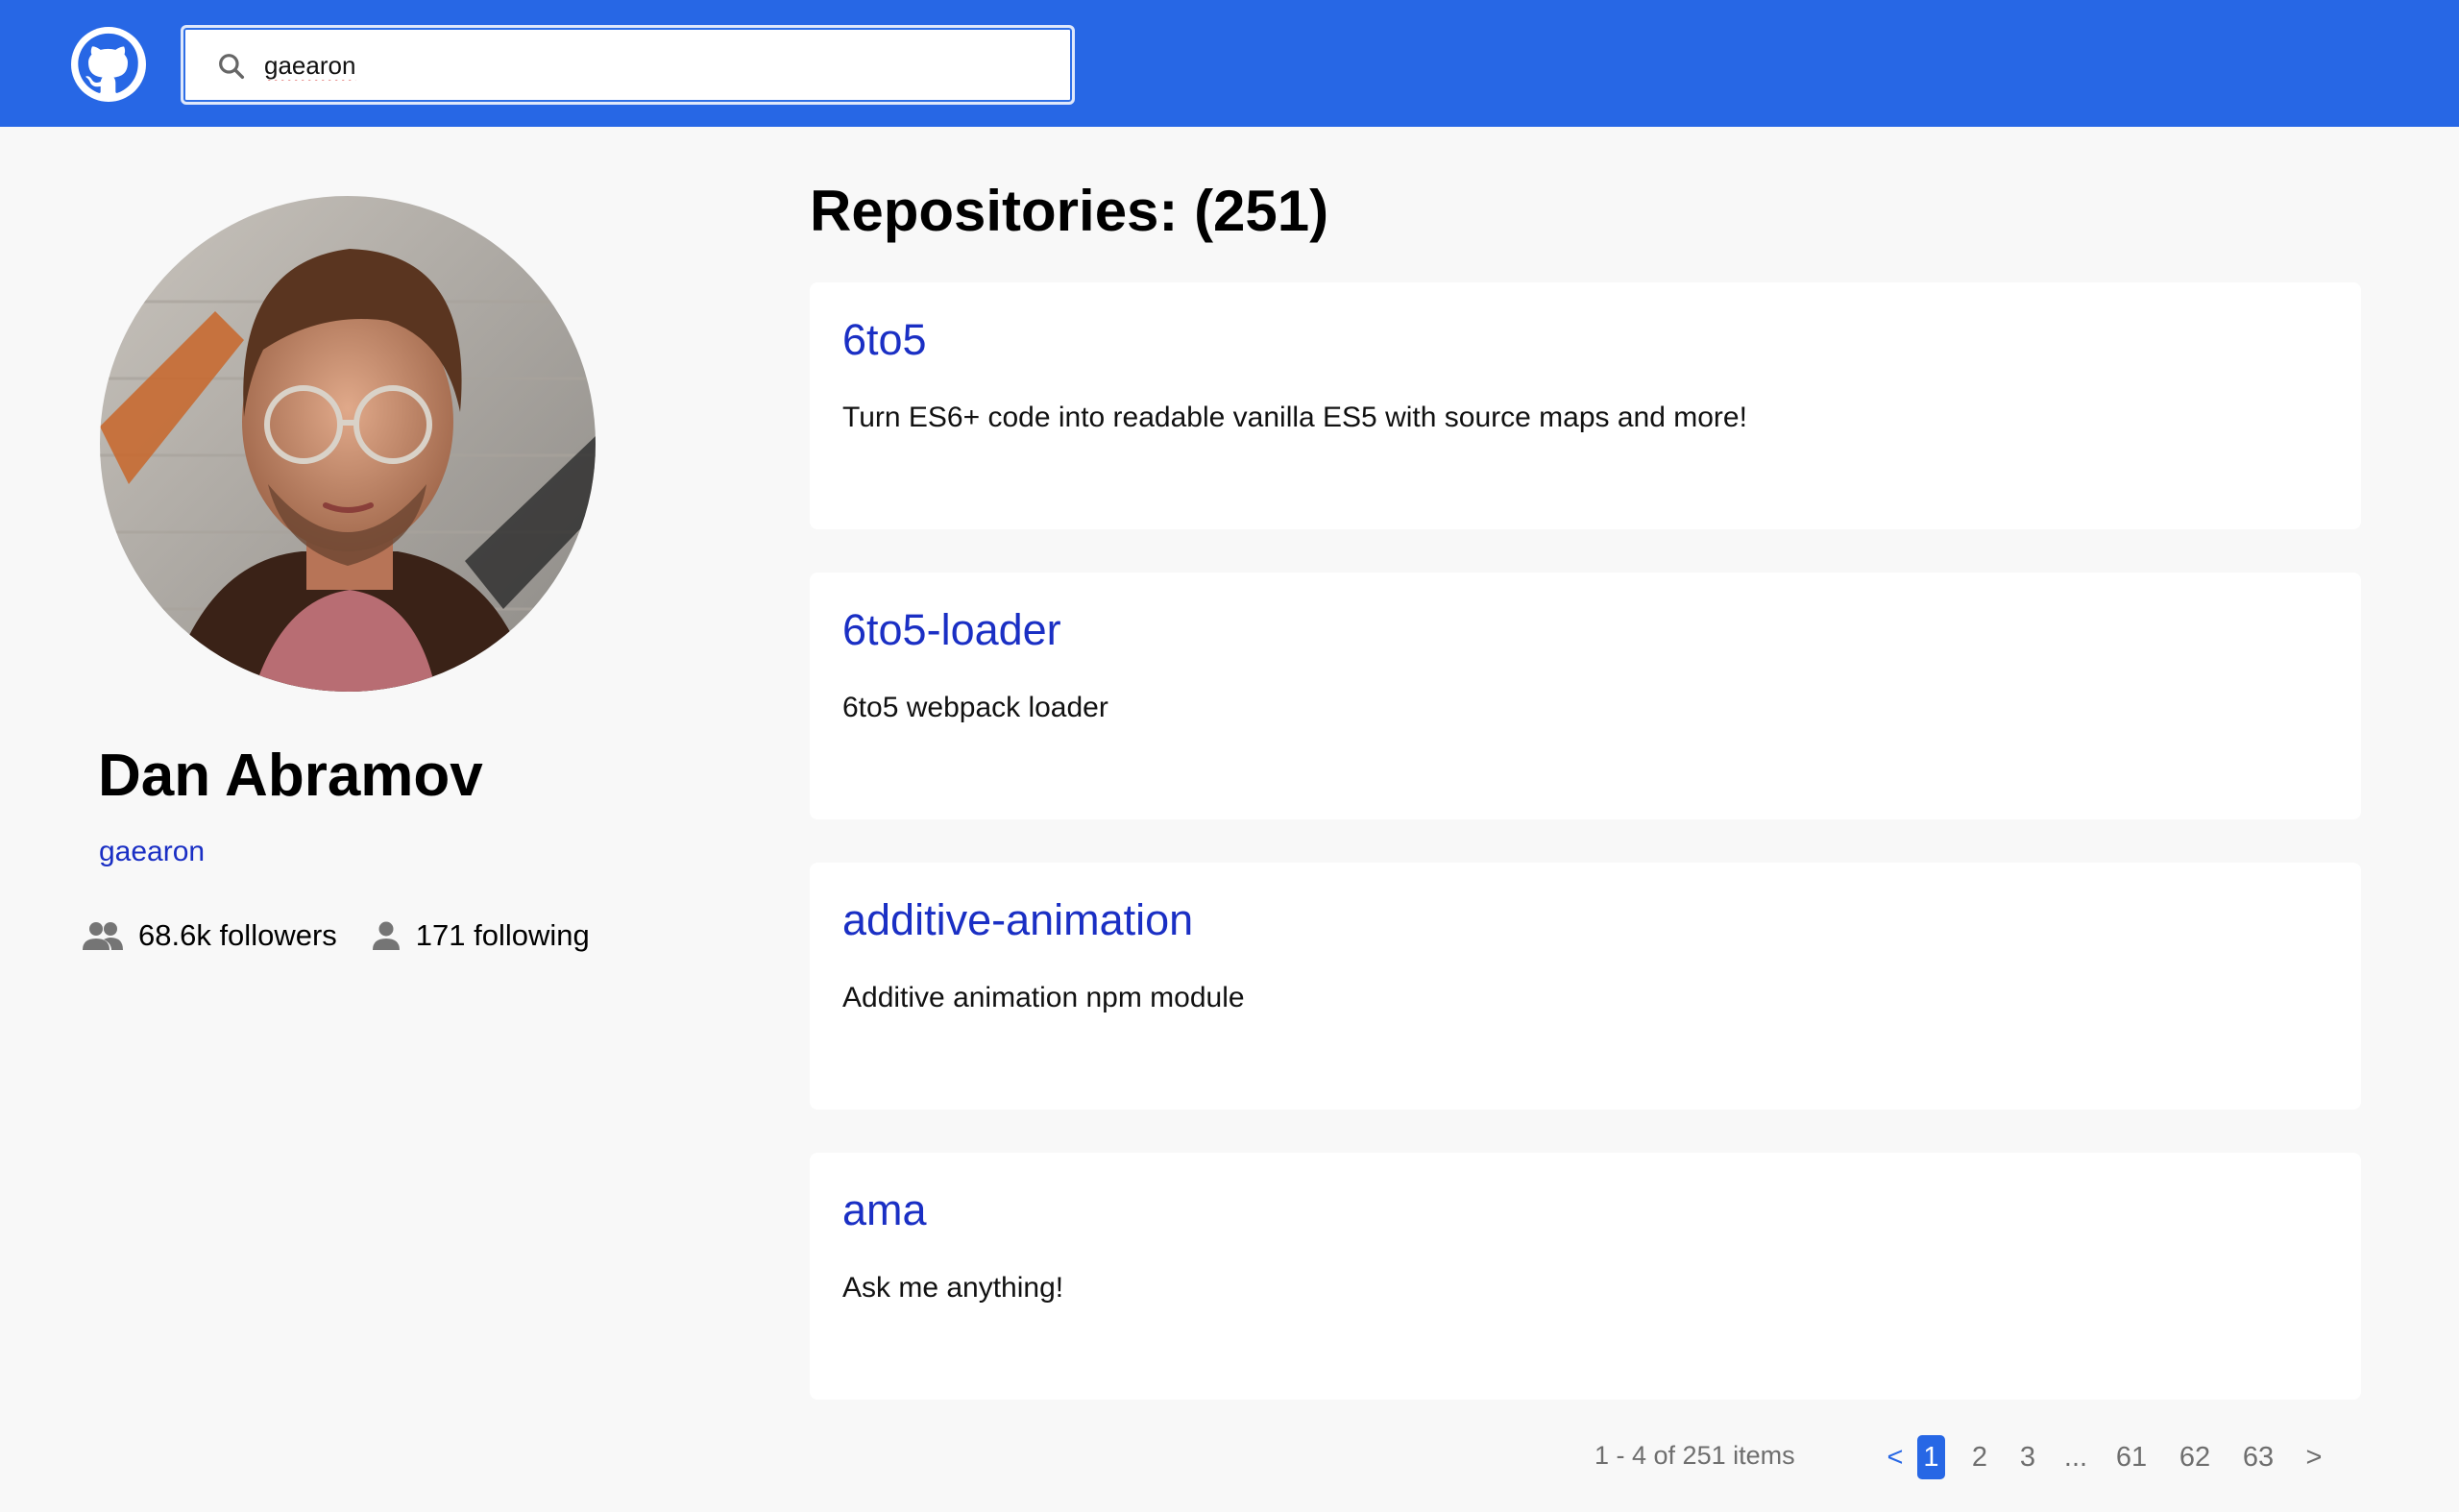  What do you see at coordinates (2028, 1457) in the screenshot?
I see `pagination-page: 3` at bounding box center [2028, 1457].